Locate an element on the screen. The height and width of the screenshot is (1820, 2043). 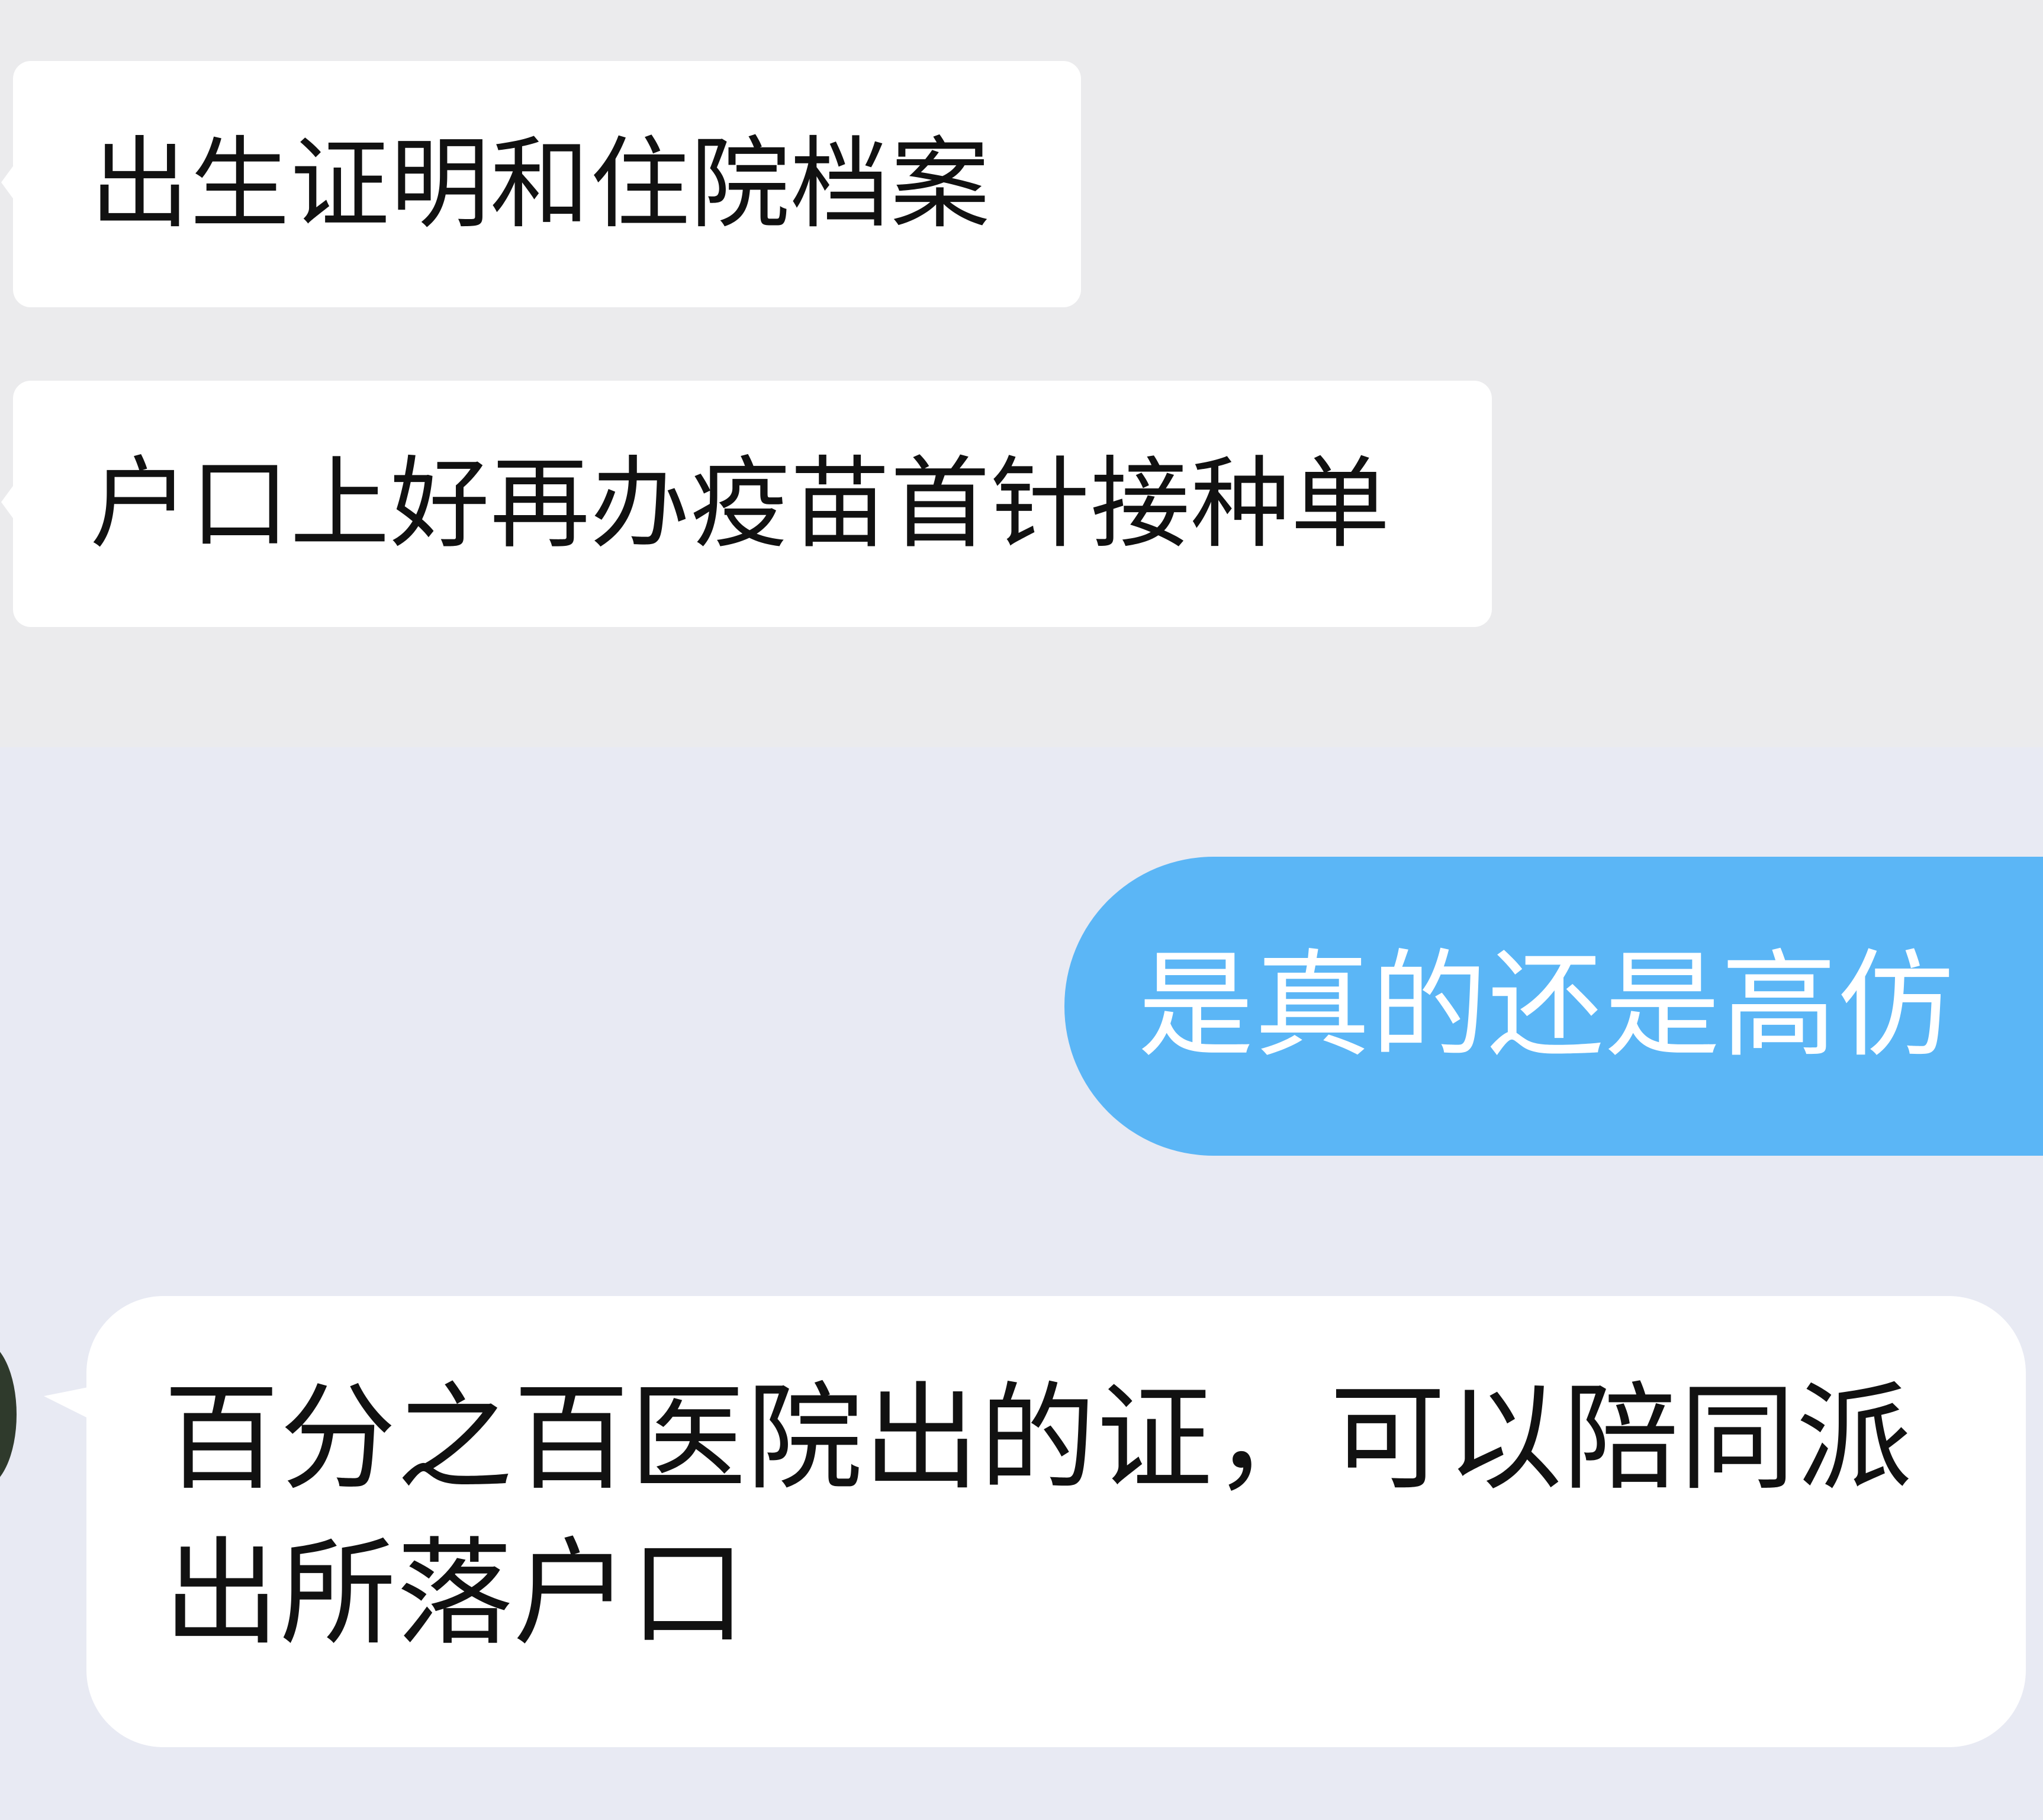
message-text-line: 出所落户口 is located at coordinates (455, 1593).